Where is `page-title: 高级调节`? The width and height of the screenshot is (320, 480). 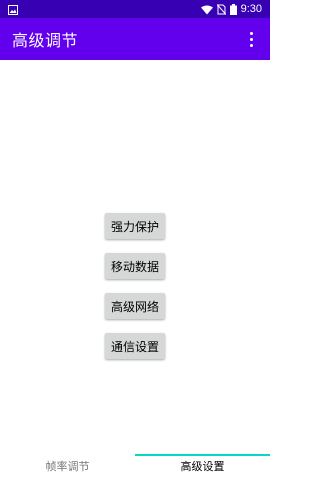 page-title: 高级调节 is located at coordinates (45, 40).